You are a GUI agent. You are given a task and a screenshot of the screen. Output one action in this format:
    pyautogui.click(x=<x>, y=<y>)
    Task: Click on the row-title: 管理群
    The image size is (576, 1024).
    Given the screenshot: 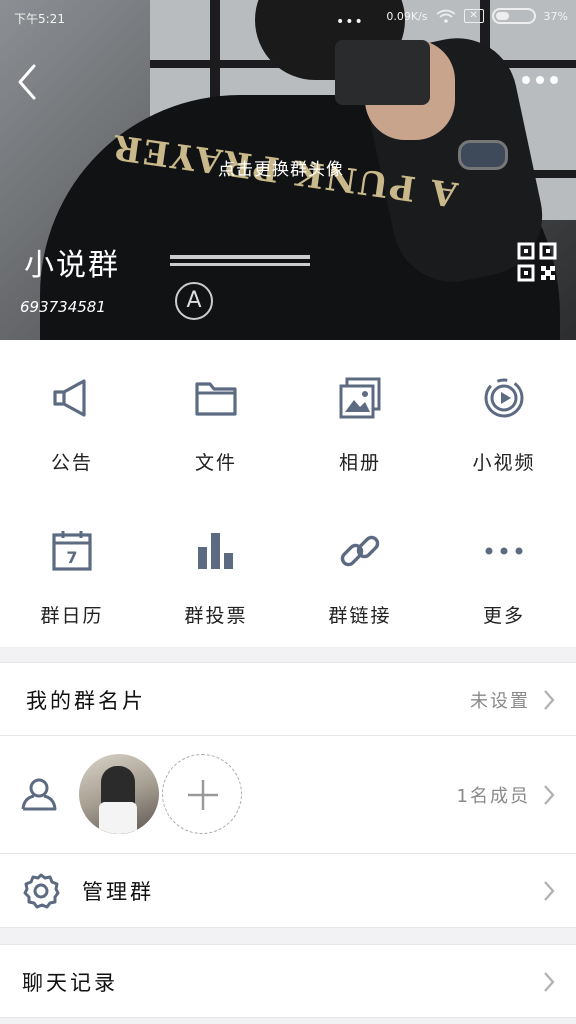 What is the action you would take?
    pyautogui.click(x=118, y=892)
    